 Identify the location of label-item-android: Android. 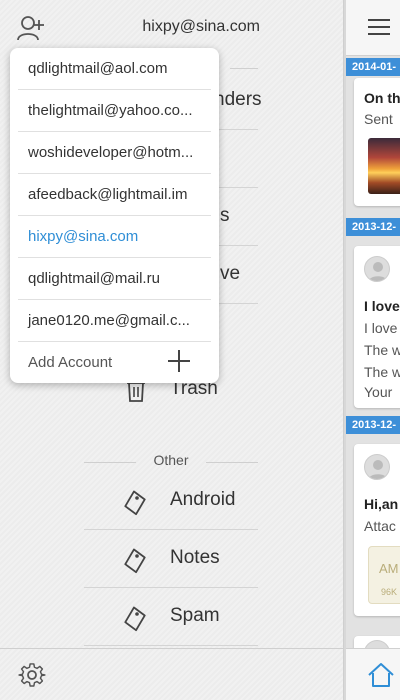
(171, 501).